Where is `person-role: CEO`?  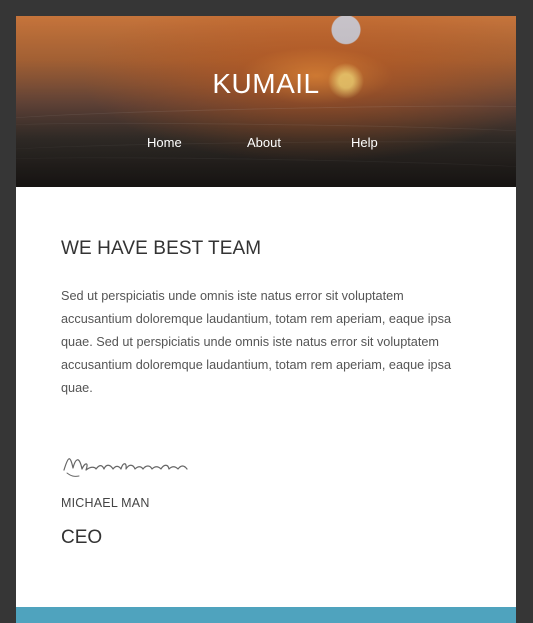 person-role: CEO is located at coordinates (82, 537).